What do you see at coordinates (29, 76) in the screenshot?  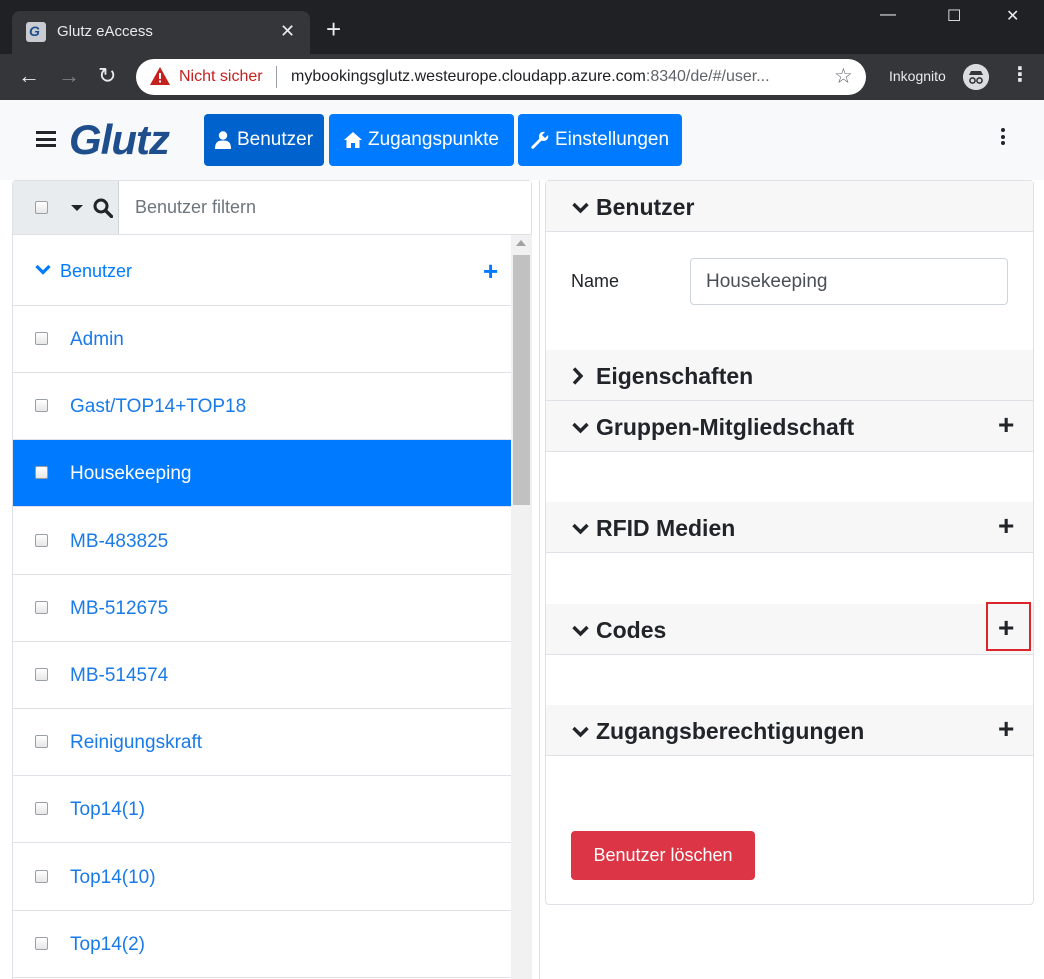 I see `back-button: ←` at bounding box center [29, 76].